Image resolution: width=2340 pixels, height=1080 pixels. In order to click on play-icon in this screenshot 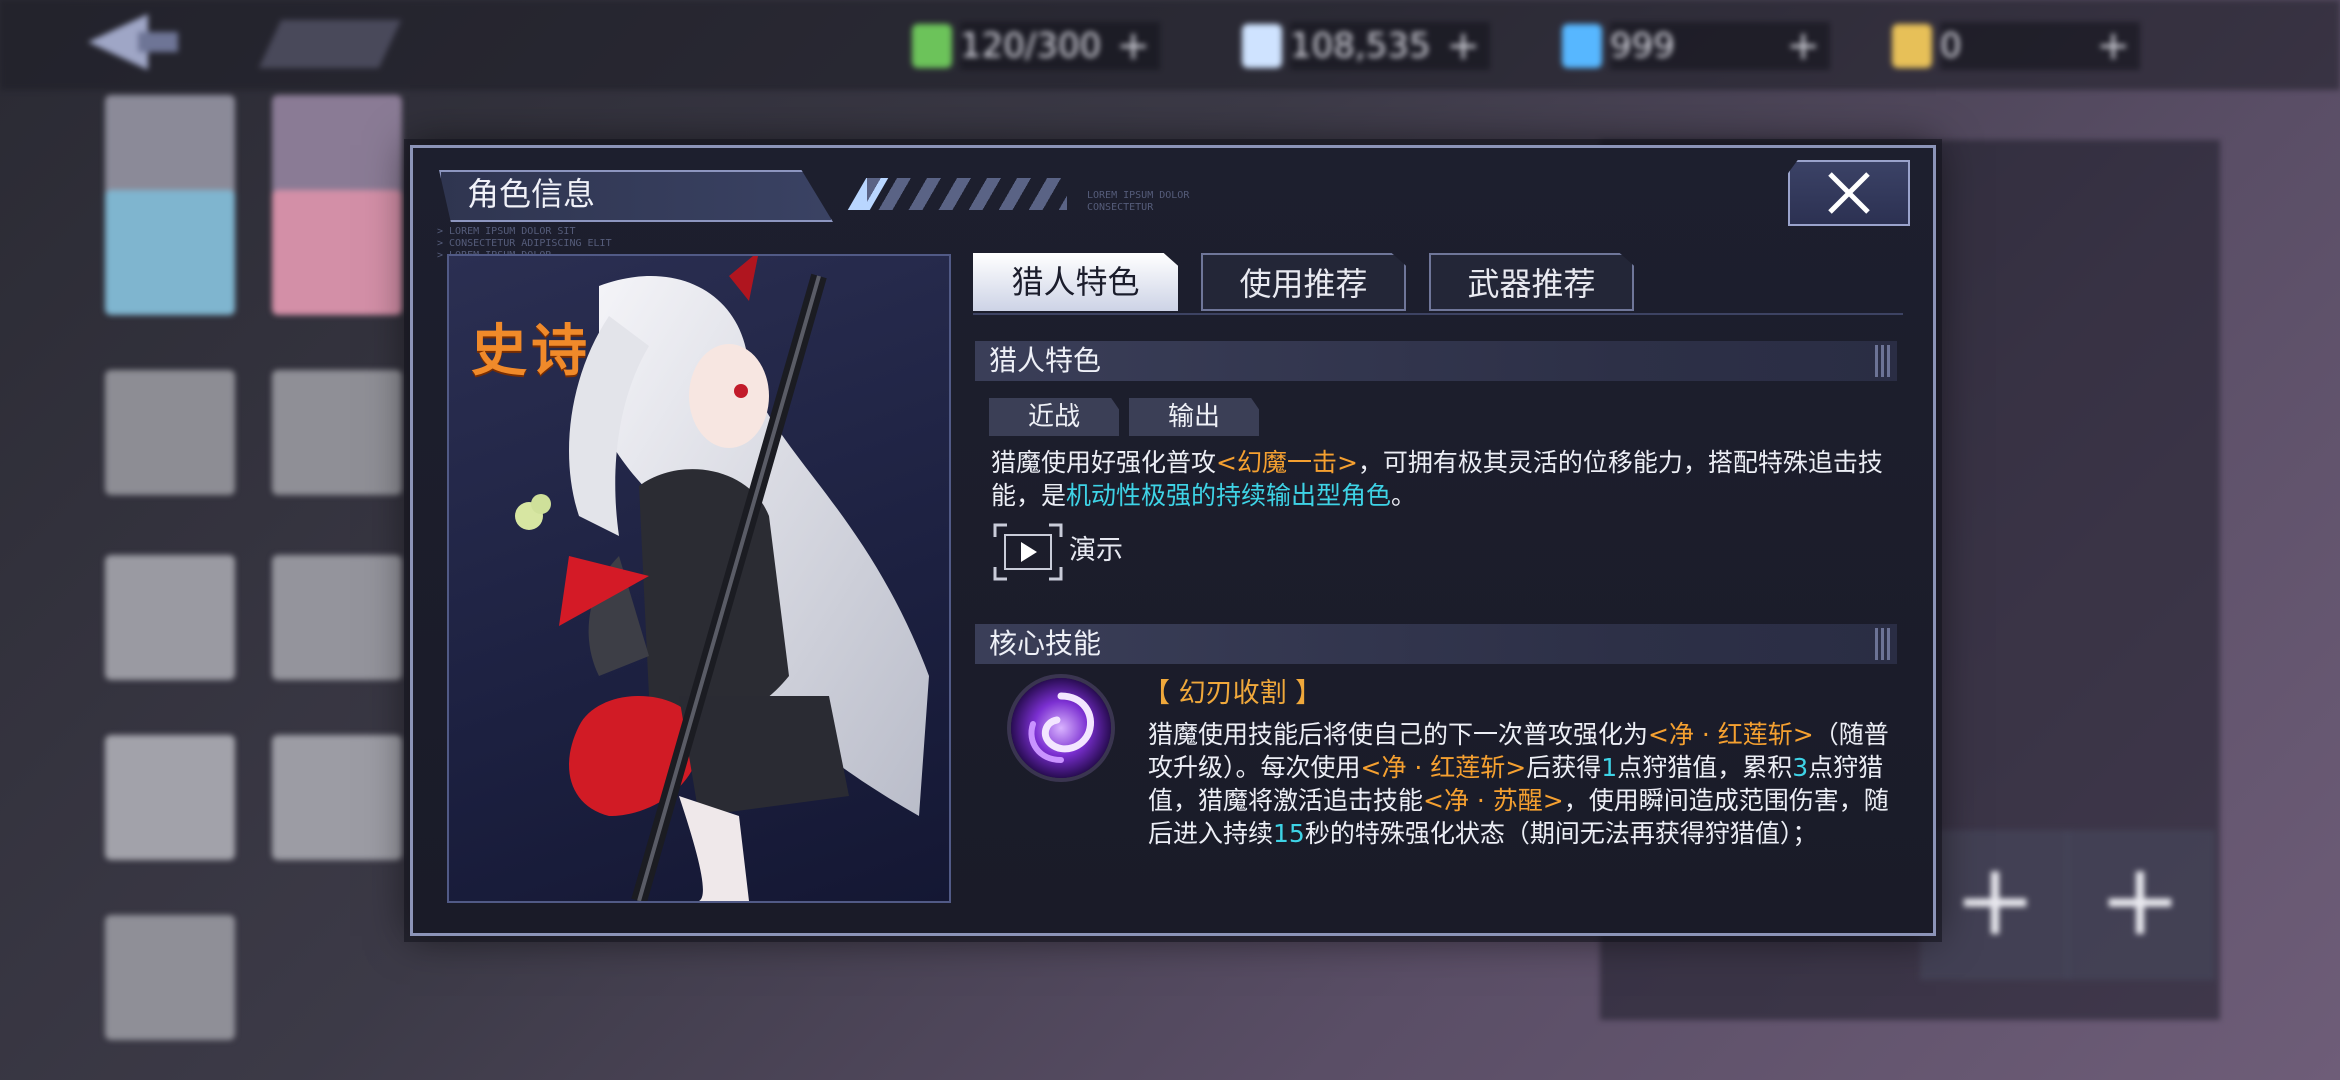, I will do `click(1028, 552)`.